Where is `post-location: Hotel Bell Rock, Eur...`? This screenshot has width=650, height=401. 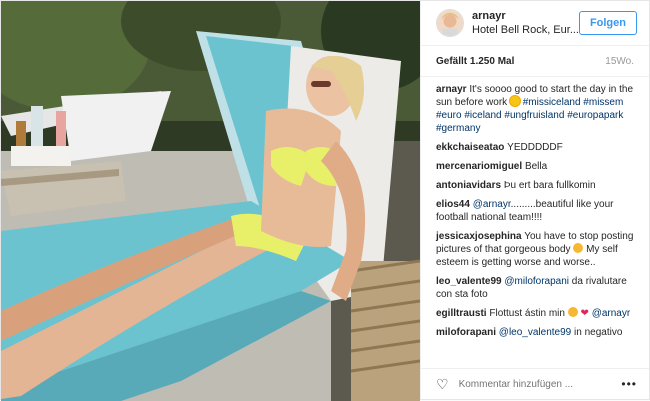 post-location: Hotel Bell Rock, Eur... is located at coordinates (525, 30).